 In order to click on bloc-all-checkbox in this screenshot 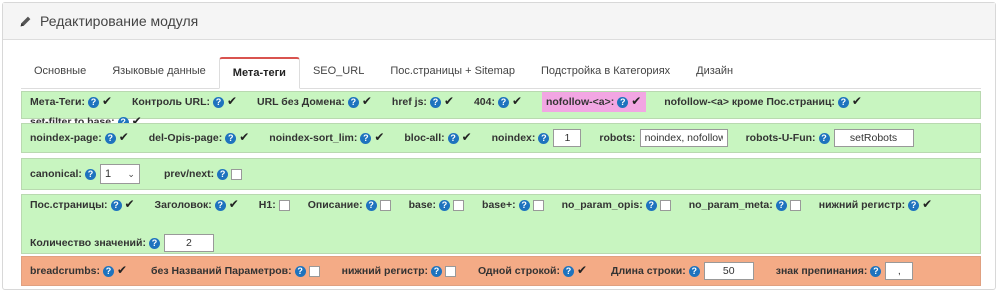, I will do `click(468, 137)`.